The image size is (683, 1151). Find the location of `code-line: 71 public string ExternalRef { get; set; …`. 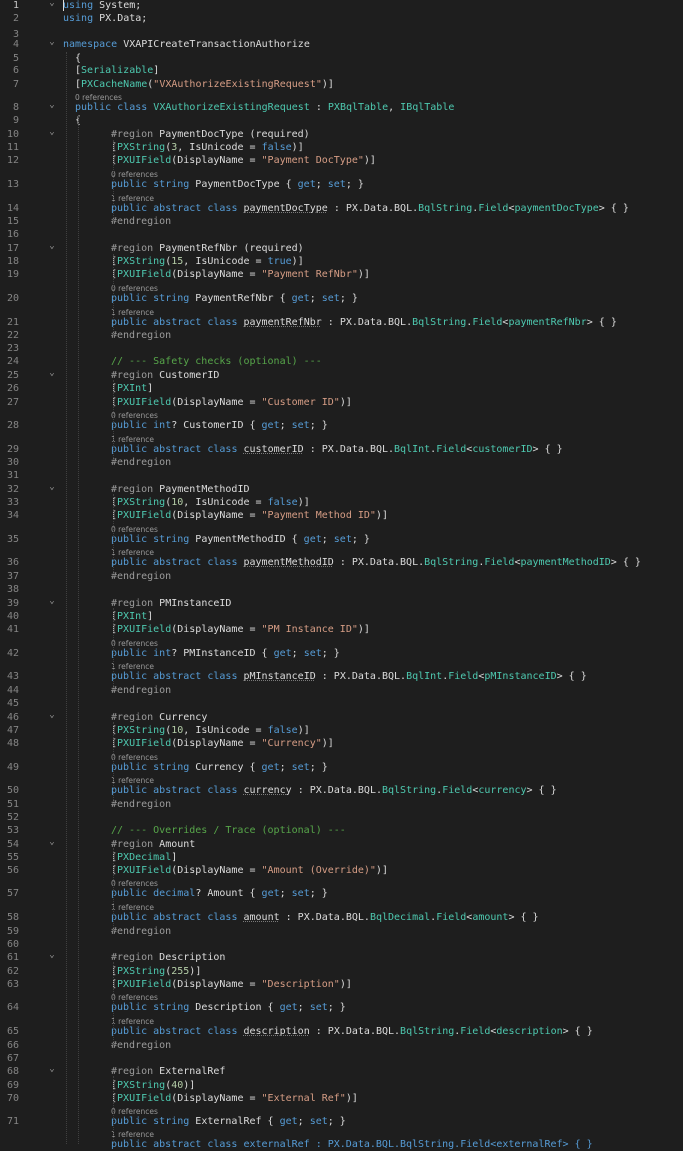

code-line: 71 public string ExternalRef { get; set; … is located at coordinates (341, 1122).